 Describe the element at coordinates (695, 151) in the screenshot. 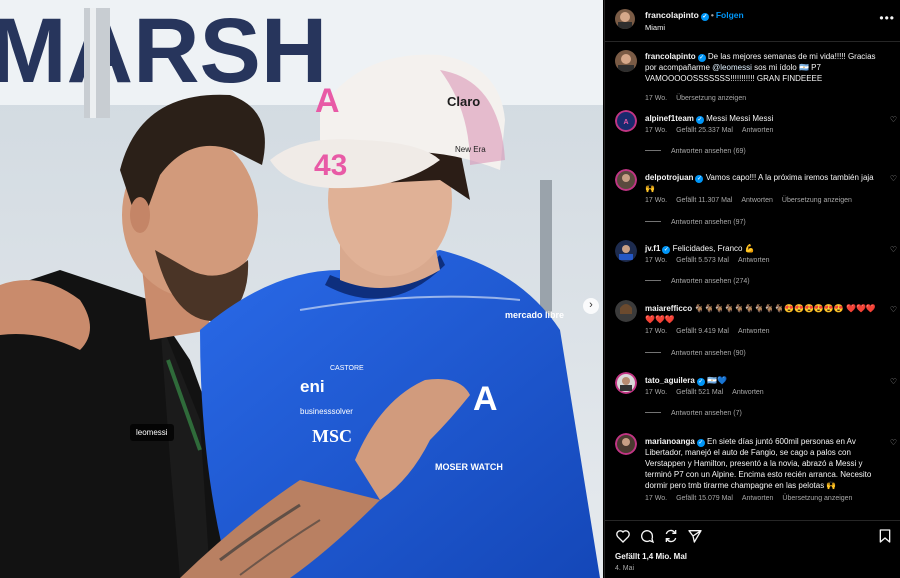

I see `view-replies-button: Antworten ansehen (69)` at that location.